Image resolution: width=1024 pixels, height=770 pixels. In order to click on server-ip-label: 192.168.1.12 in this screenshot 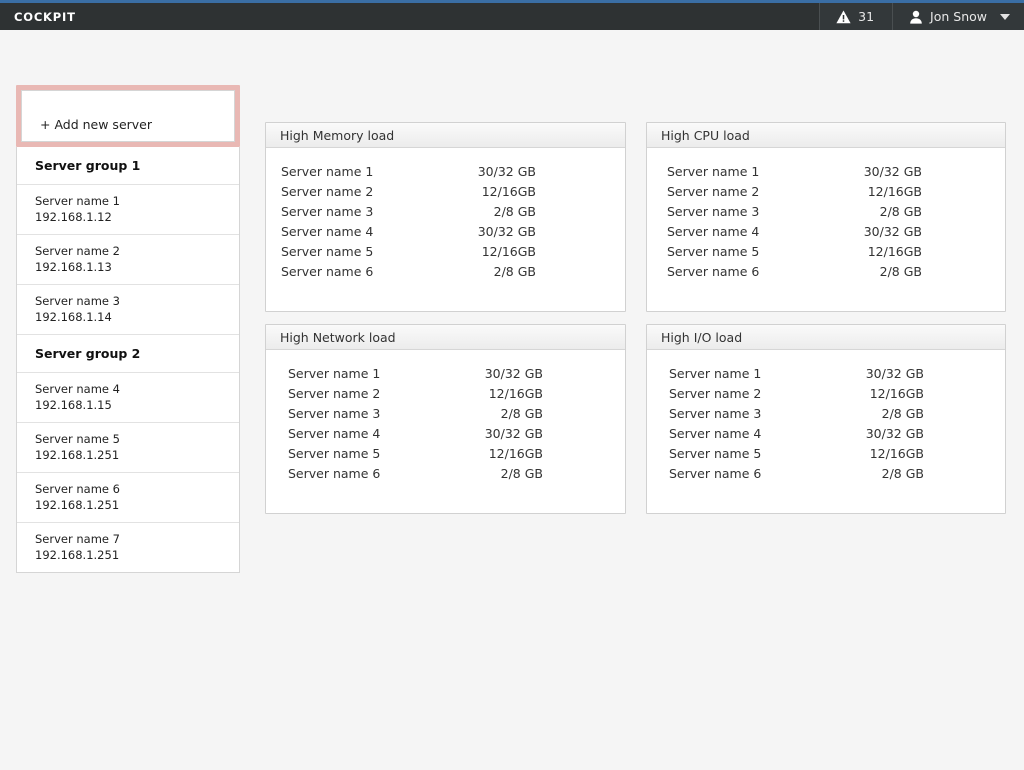, I will do `click(73, 216)`.